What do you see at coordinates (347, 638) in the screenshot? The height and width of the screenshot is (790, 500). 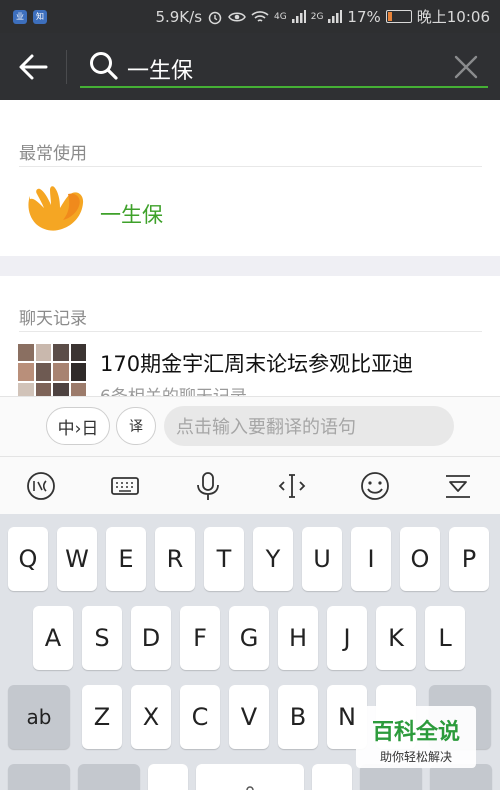 I see `key-j: J` at bounding box center [347, 638].